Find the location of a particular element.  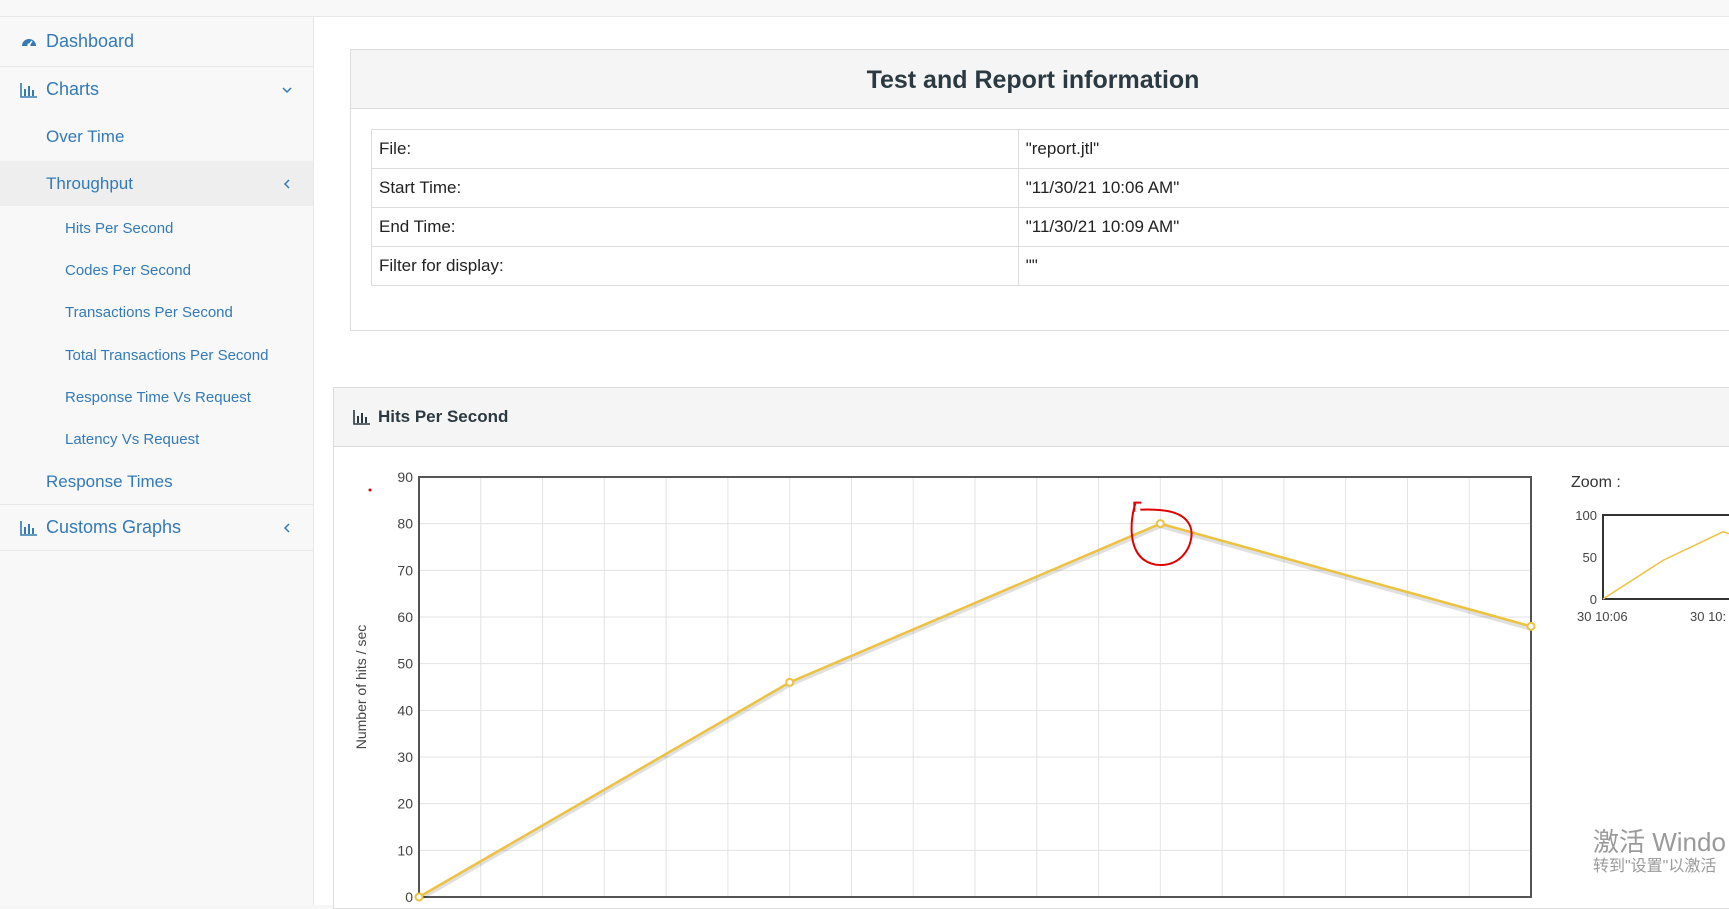

sidebar-item-label: Codes Per Second is located at coordinates (128, 270).